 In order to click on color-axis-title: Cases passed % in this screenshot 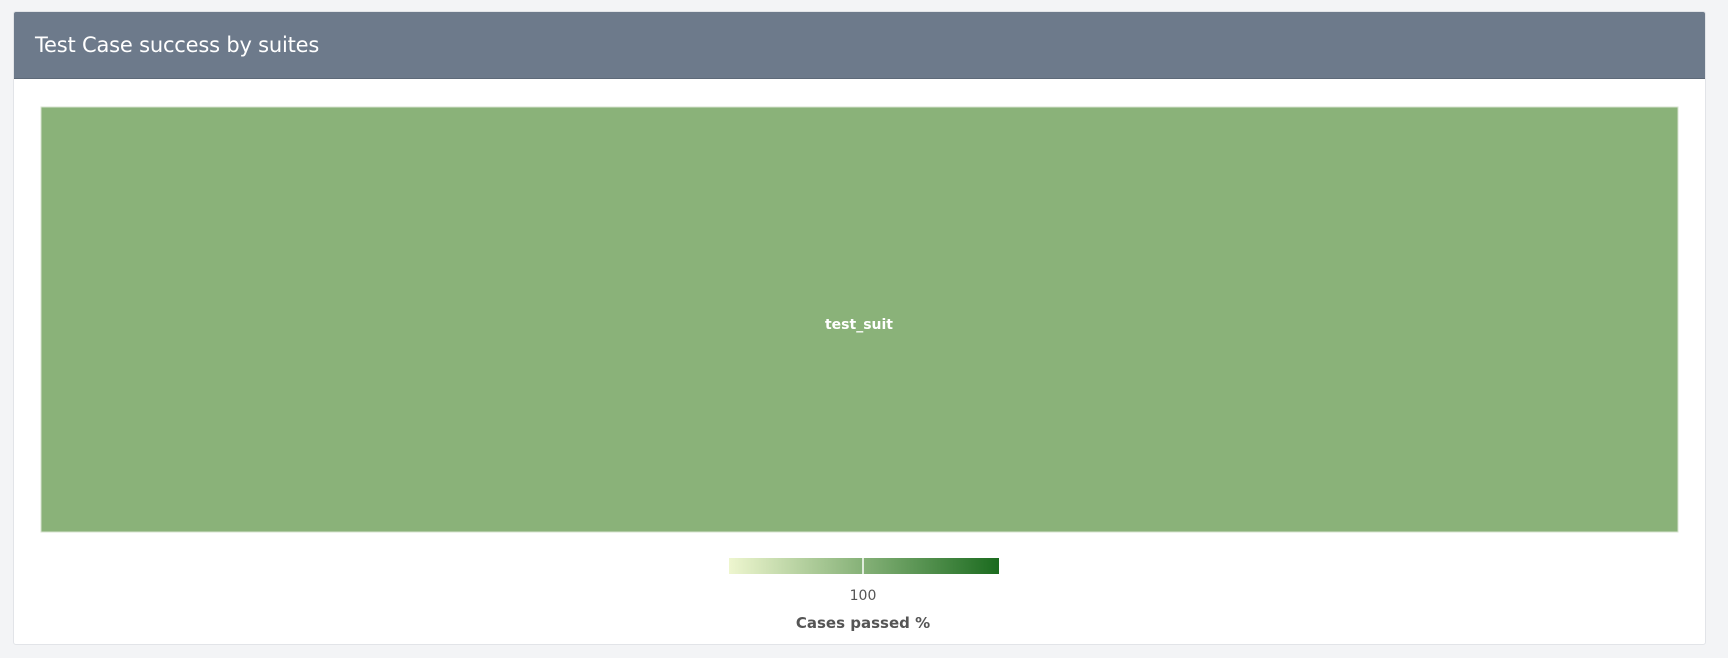, I will do `click(863, 623)`.